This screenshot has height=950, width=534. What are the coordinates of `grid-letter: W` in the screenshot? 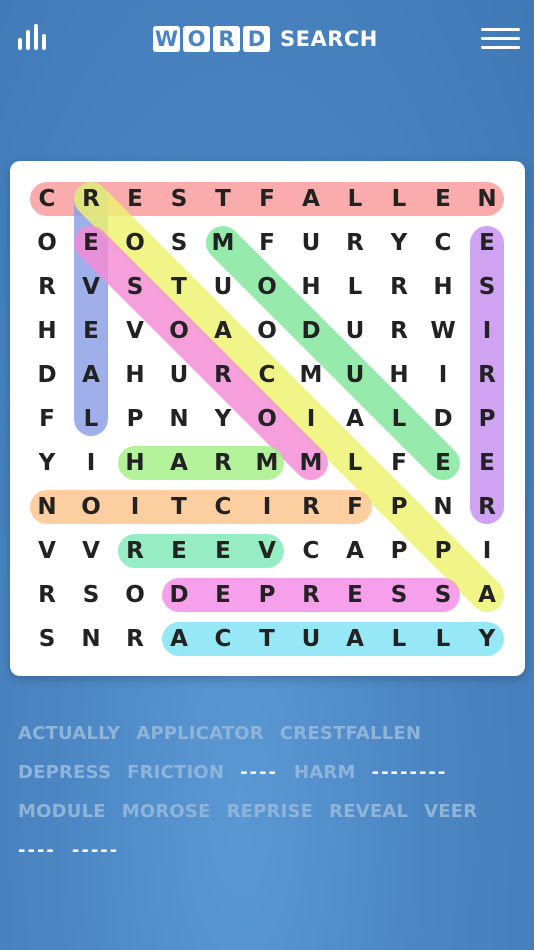 It's located at (443, 331).